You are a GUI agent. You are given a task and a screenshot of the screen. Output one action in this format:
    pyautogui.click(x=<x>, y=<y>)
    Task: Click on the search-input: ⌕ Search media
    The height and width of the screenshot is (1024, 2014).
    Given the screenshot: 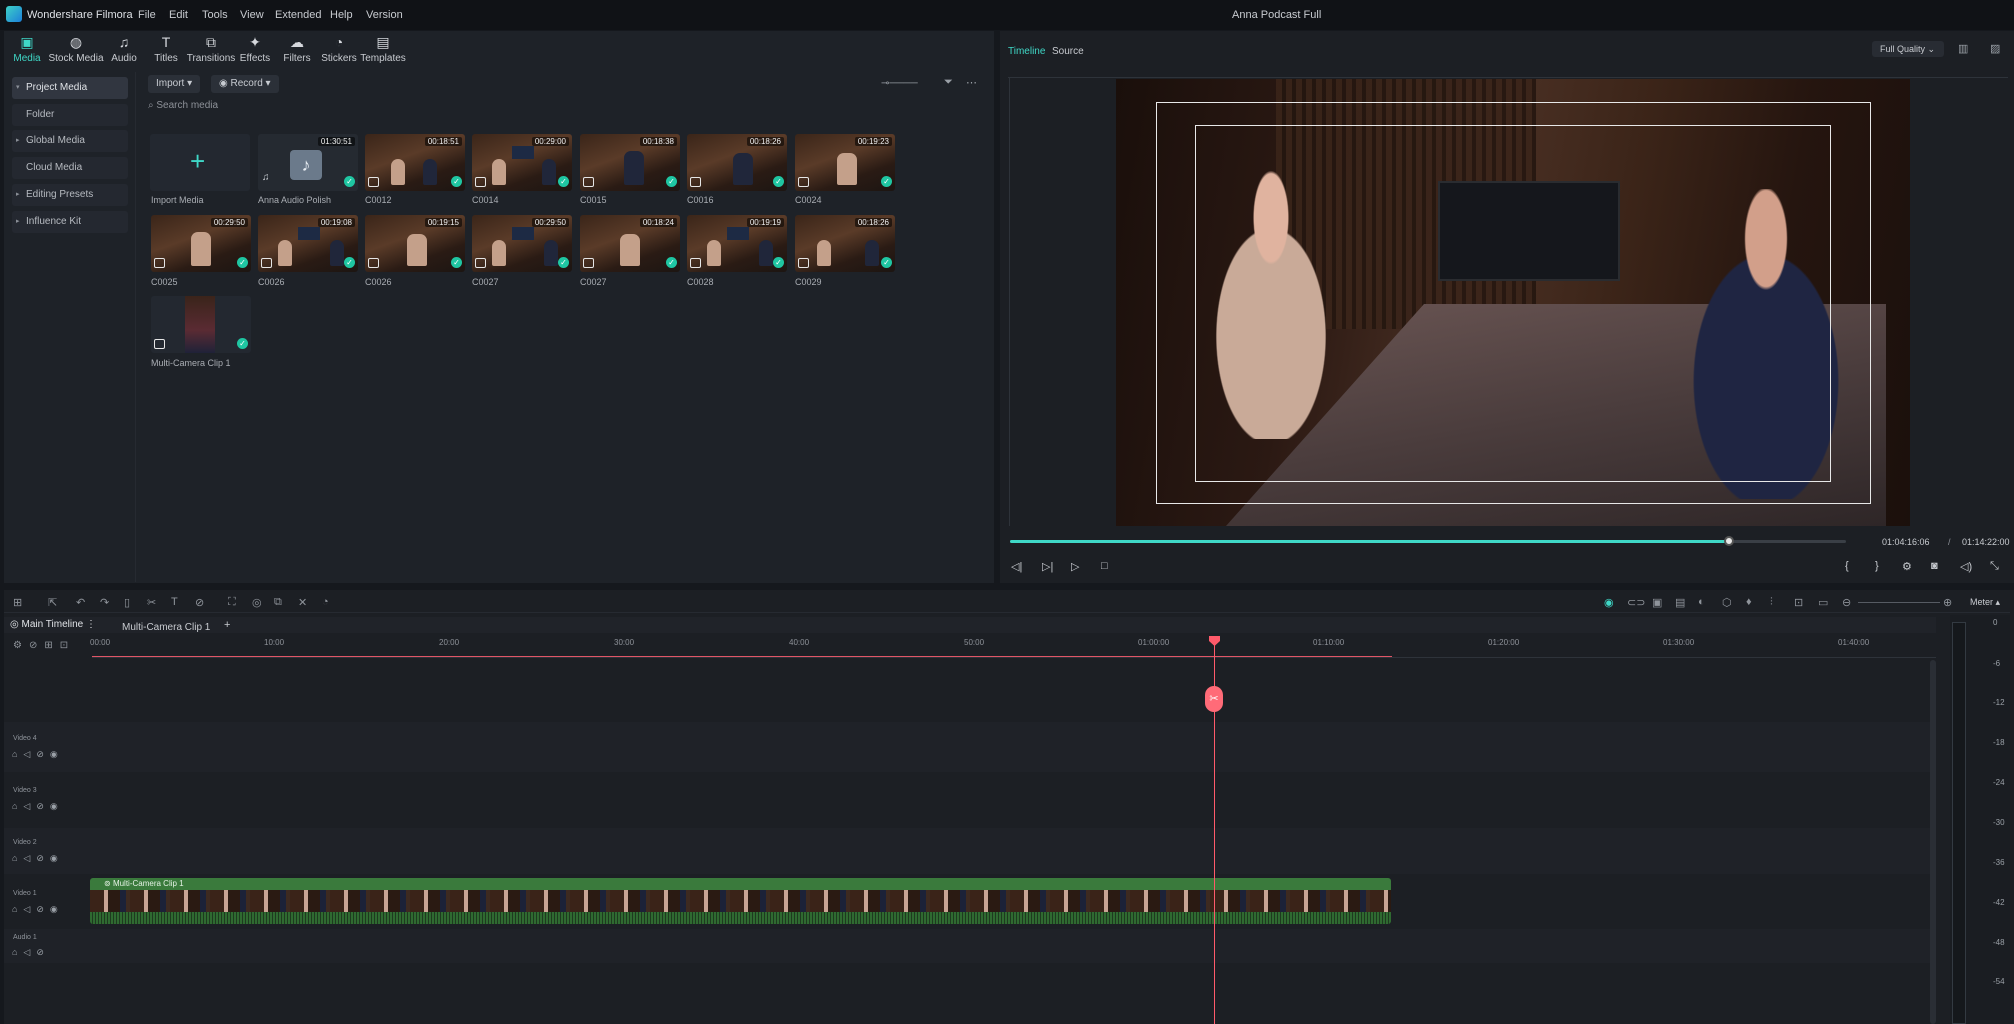 What is the action you would take?
    pyautogui.click(x=566, y=108)
    